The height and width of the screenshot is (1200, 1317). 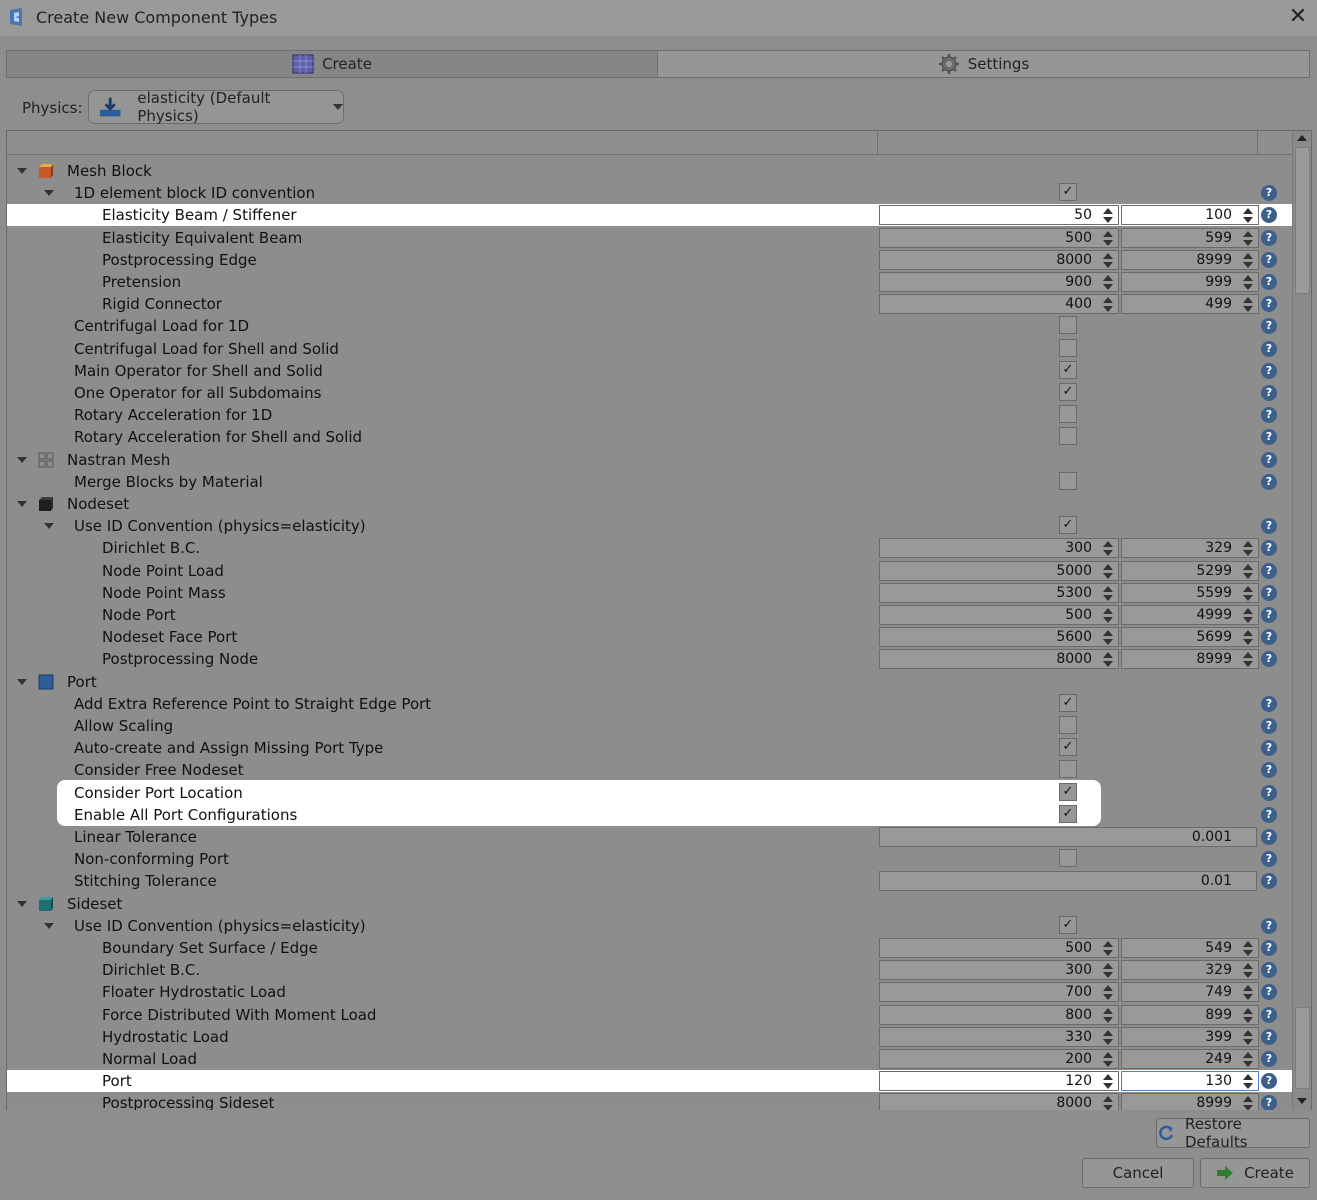 I want to click on tree-row-normal-load: Normal Load 200 249?, so click(x=650, y=1059).